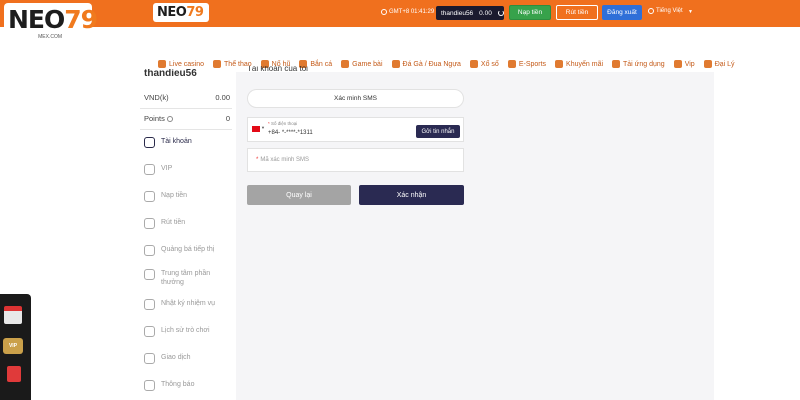 The image size is (800, 400). Describe the element at coordinates (411, 195) in the screenshot. I see `confirm-button: Xác nhận` at that location.